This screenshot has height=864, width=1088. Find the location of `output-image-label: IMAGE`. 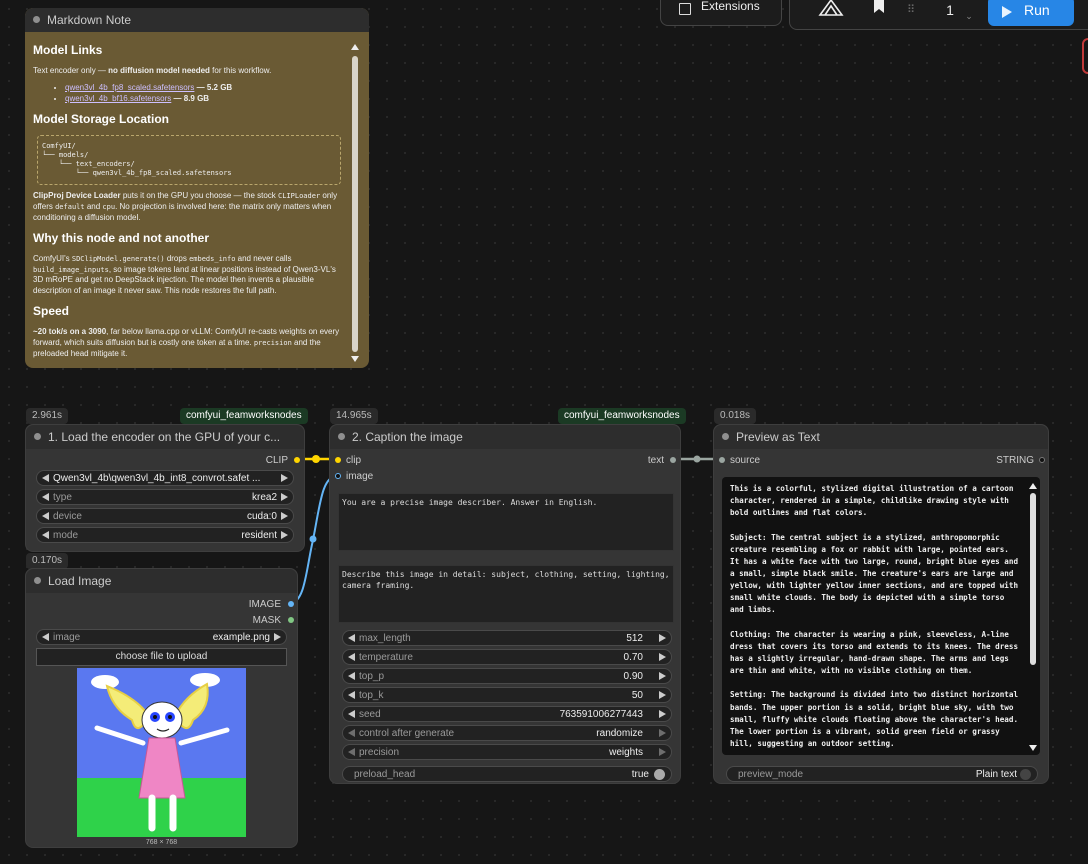

output-image-label: IMAGE is located at coordinates (264, 604).